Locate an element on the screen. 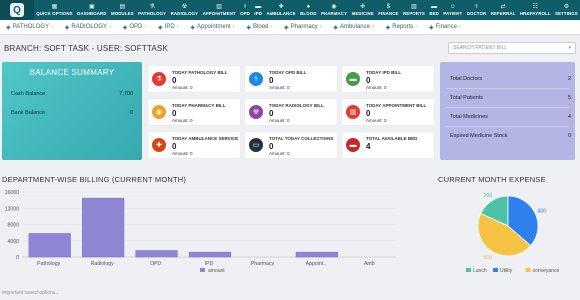  nav-blood: ● BLOOD is located at coordinates (308, 10).